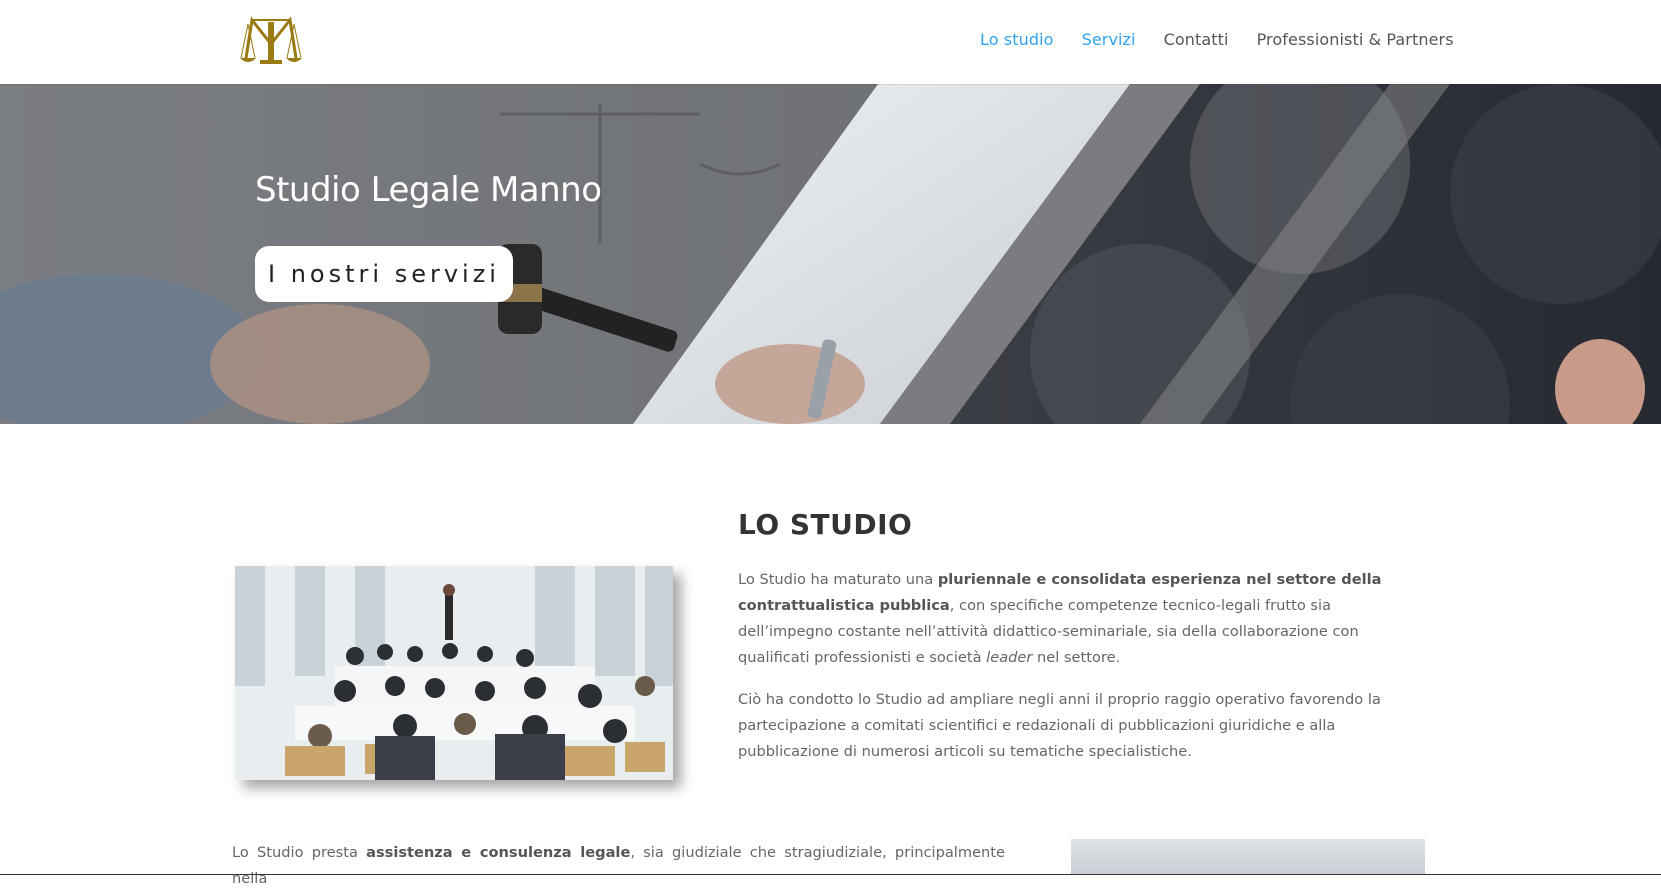 Image resolution: width=1661 pixels, height=892 pixels. What do you see at coordinates (1076, 657) in the screenshot?
I see `text-span: nel settore.` at bounding box center [1076, 657].